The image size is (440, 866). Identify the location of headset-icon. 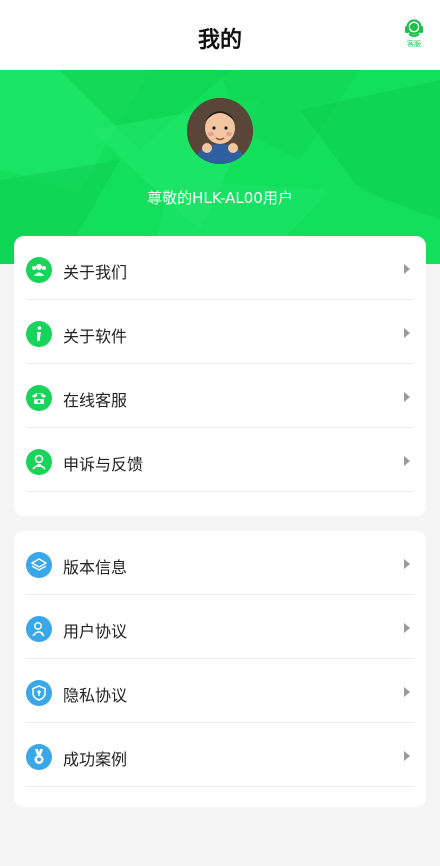
(414, 28).